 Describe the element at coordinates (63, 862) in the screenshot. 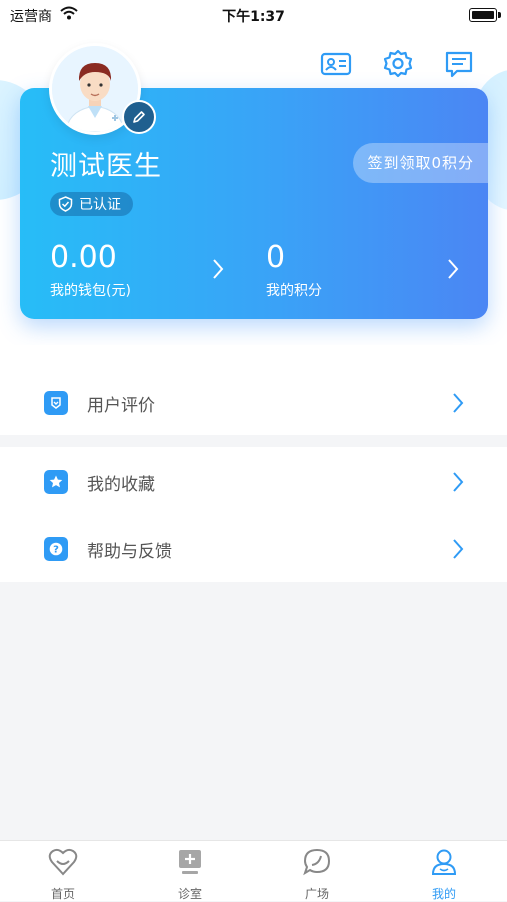

I see `home-smile-icon` at that location.